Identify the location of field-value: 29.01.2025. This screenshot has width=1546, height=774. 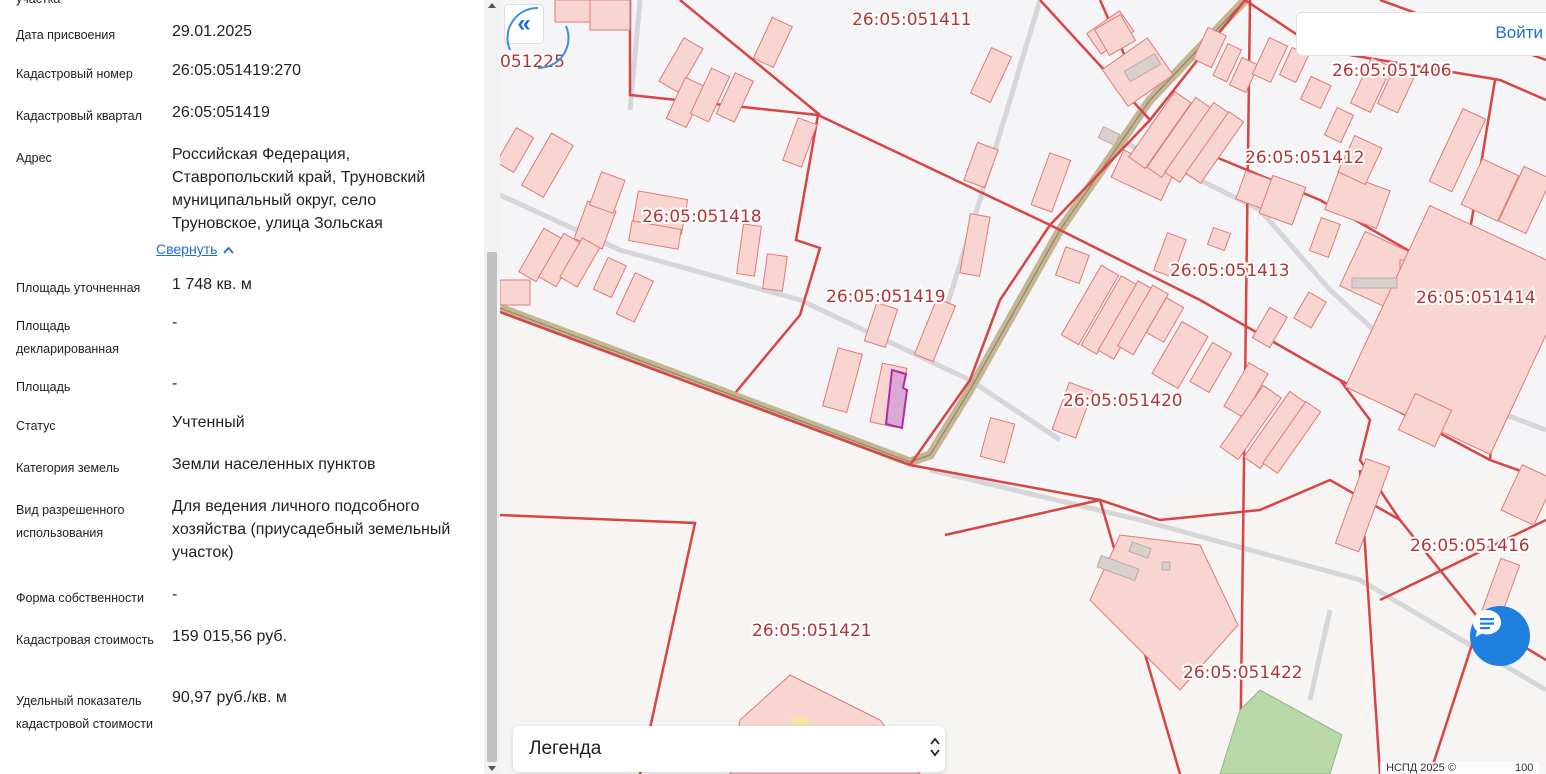
(212, 31).